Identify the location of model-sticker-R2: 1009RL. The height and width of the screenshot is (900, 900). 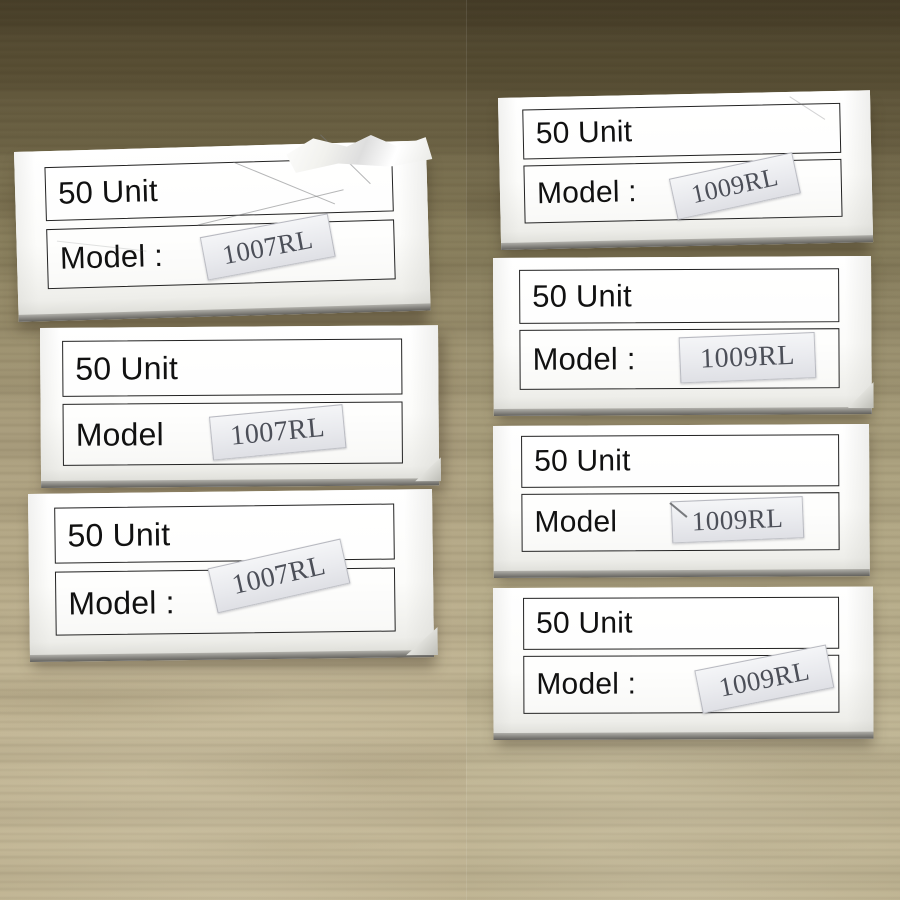
(747, 357).